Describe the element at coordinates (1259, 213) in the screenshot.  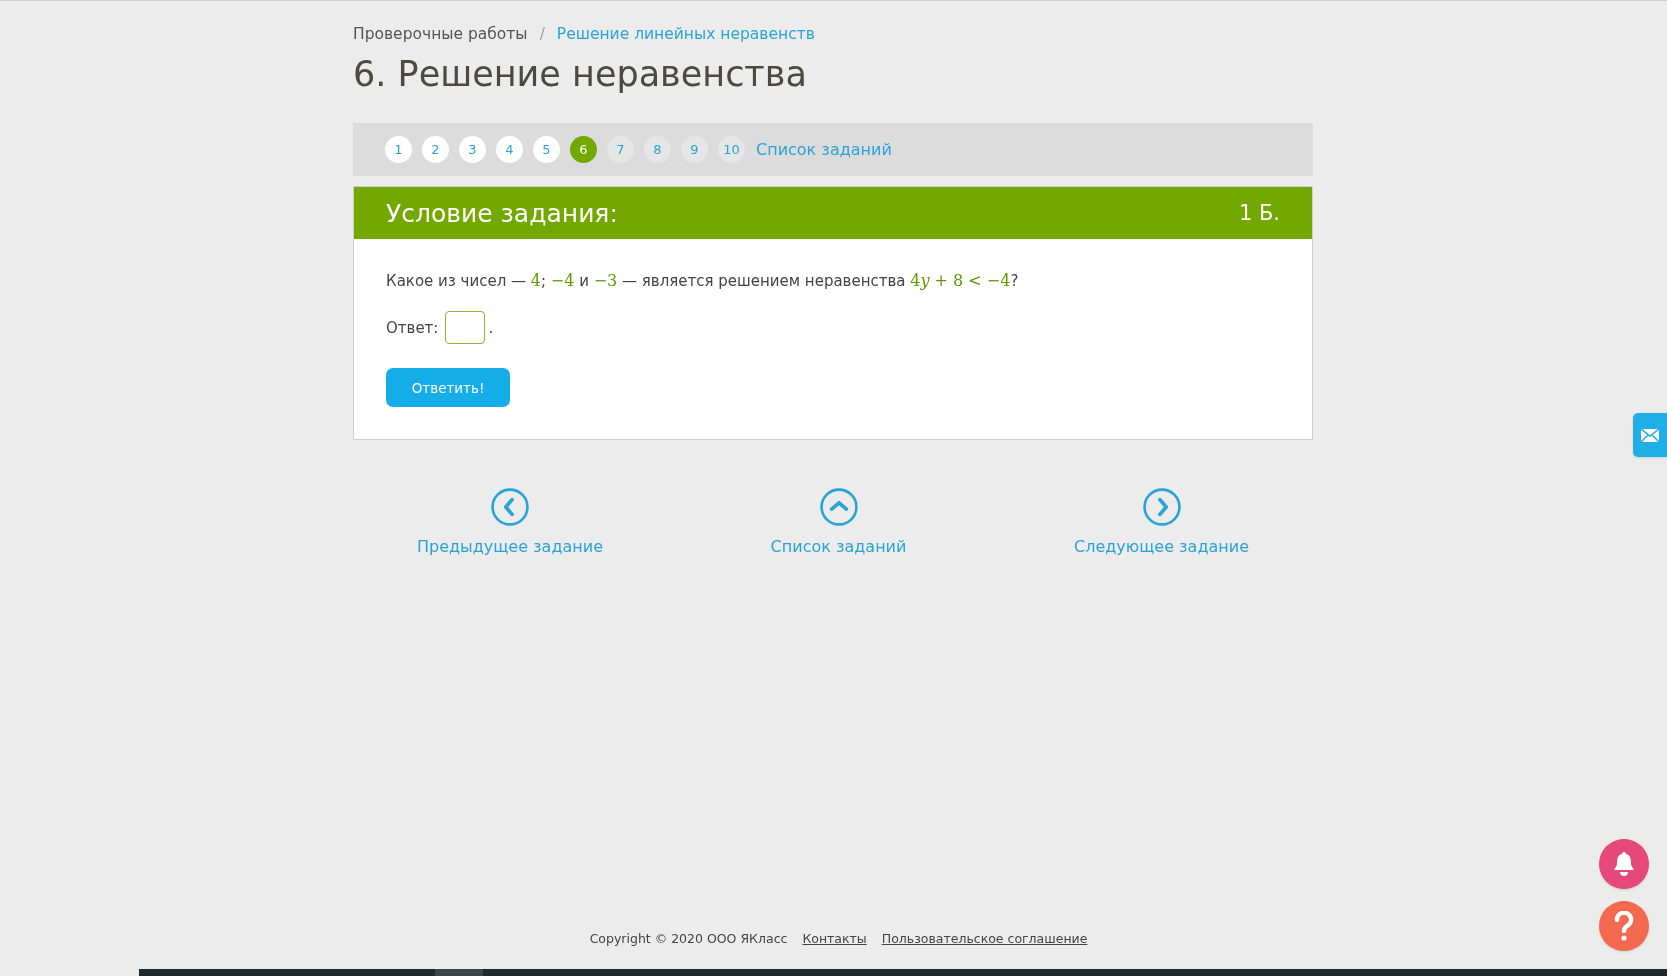
I see `points-label: 1 Б.` at that location.